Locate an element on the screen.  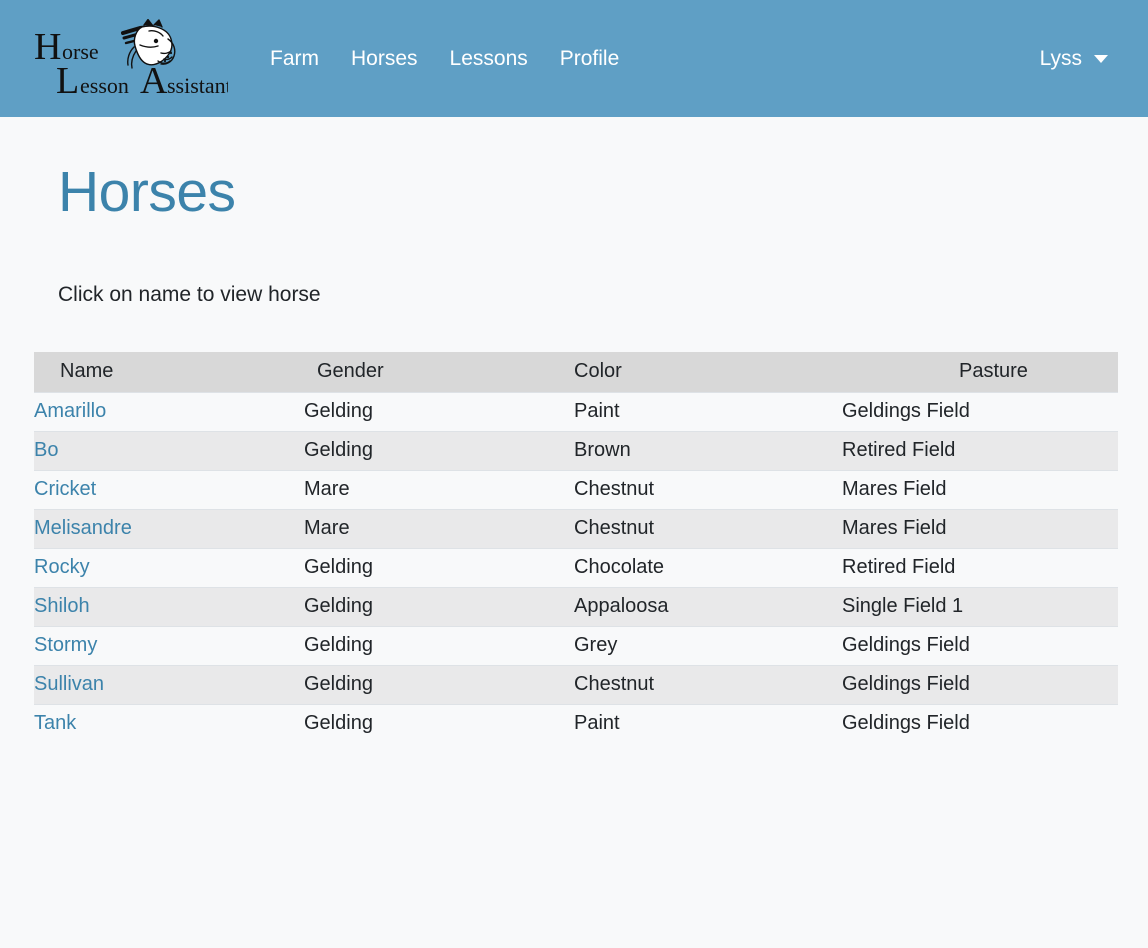
svg-text: esson is located at coordinates (104, 85).